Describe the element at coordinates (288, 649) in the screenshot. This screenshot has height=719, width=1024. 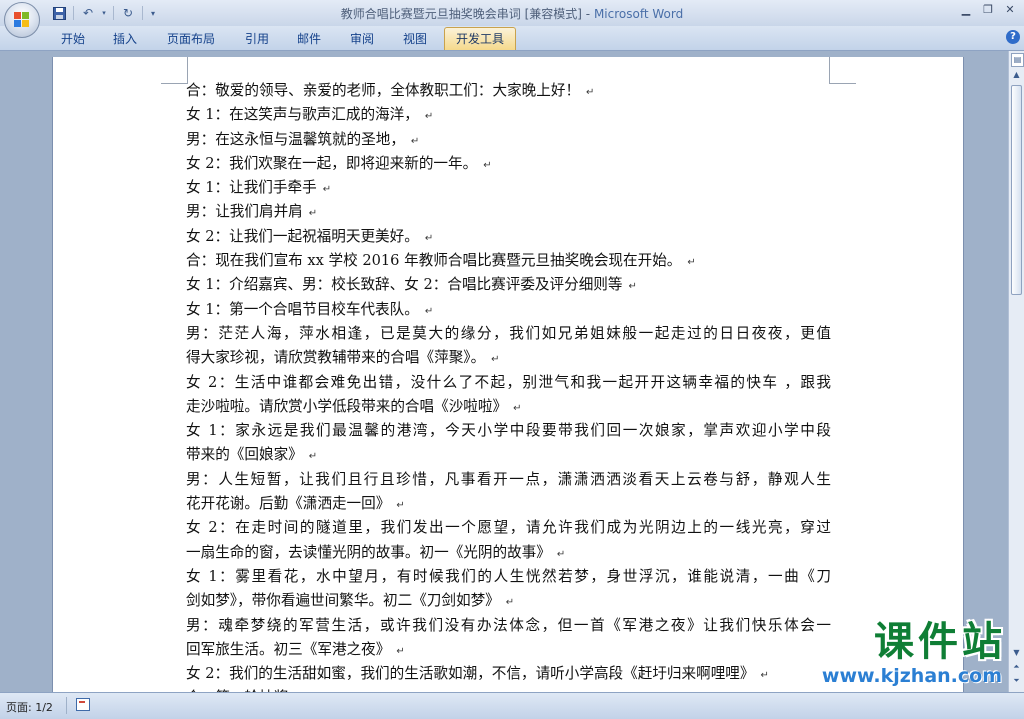
I see `document-line-text: 回军旅生活。初三《军港之夜》` at that location.